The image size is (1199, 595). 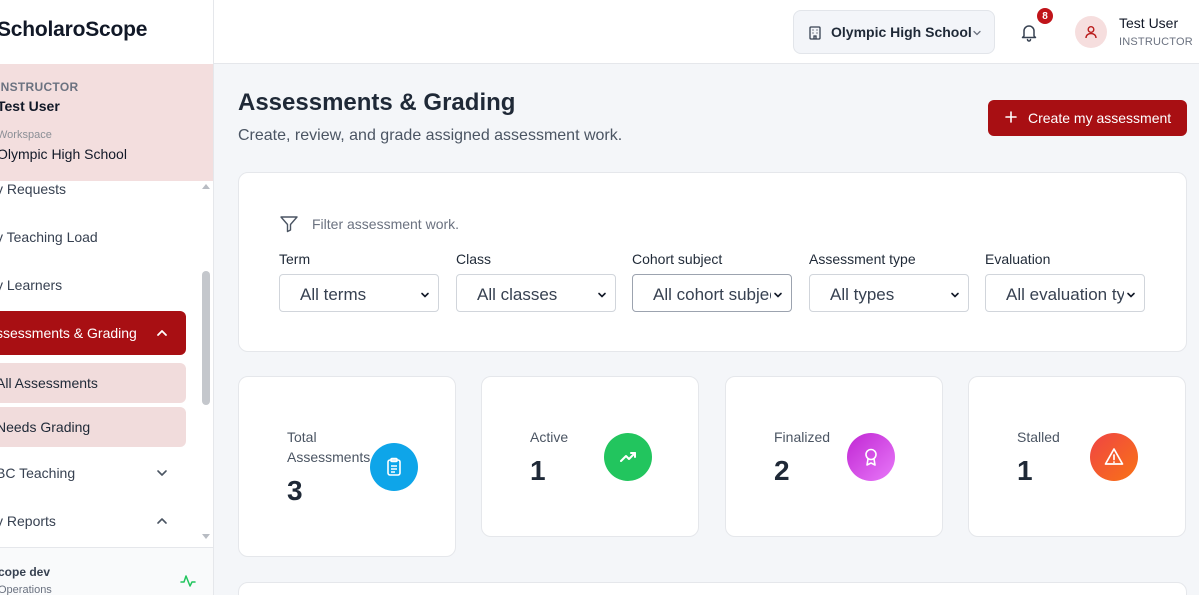 What do you see at coordinates (802, 437) in the screenshot?
I see `stat-label: Finalized` at bounding box center [802, 437].